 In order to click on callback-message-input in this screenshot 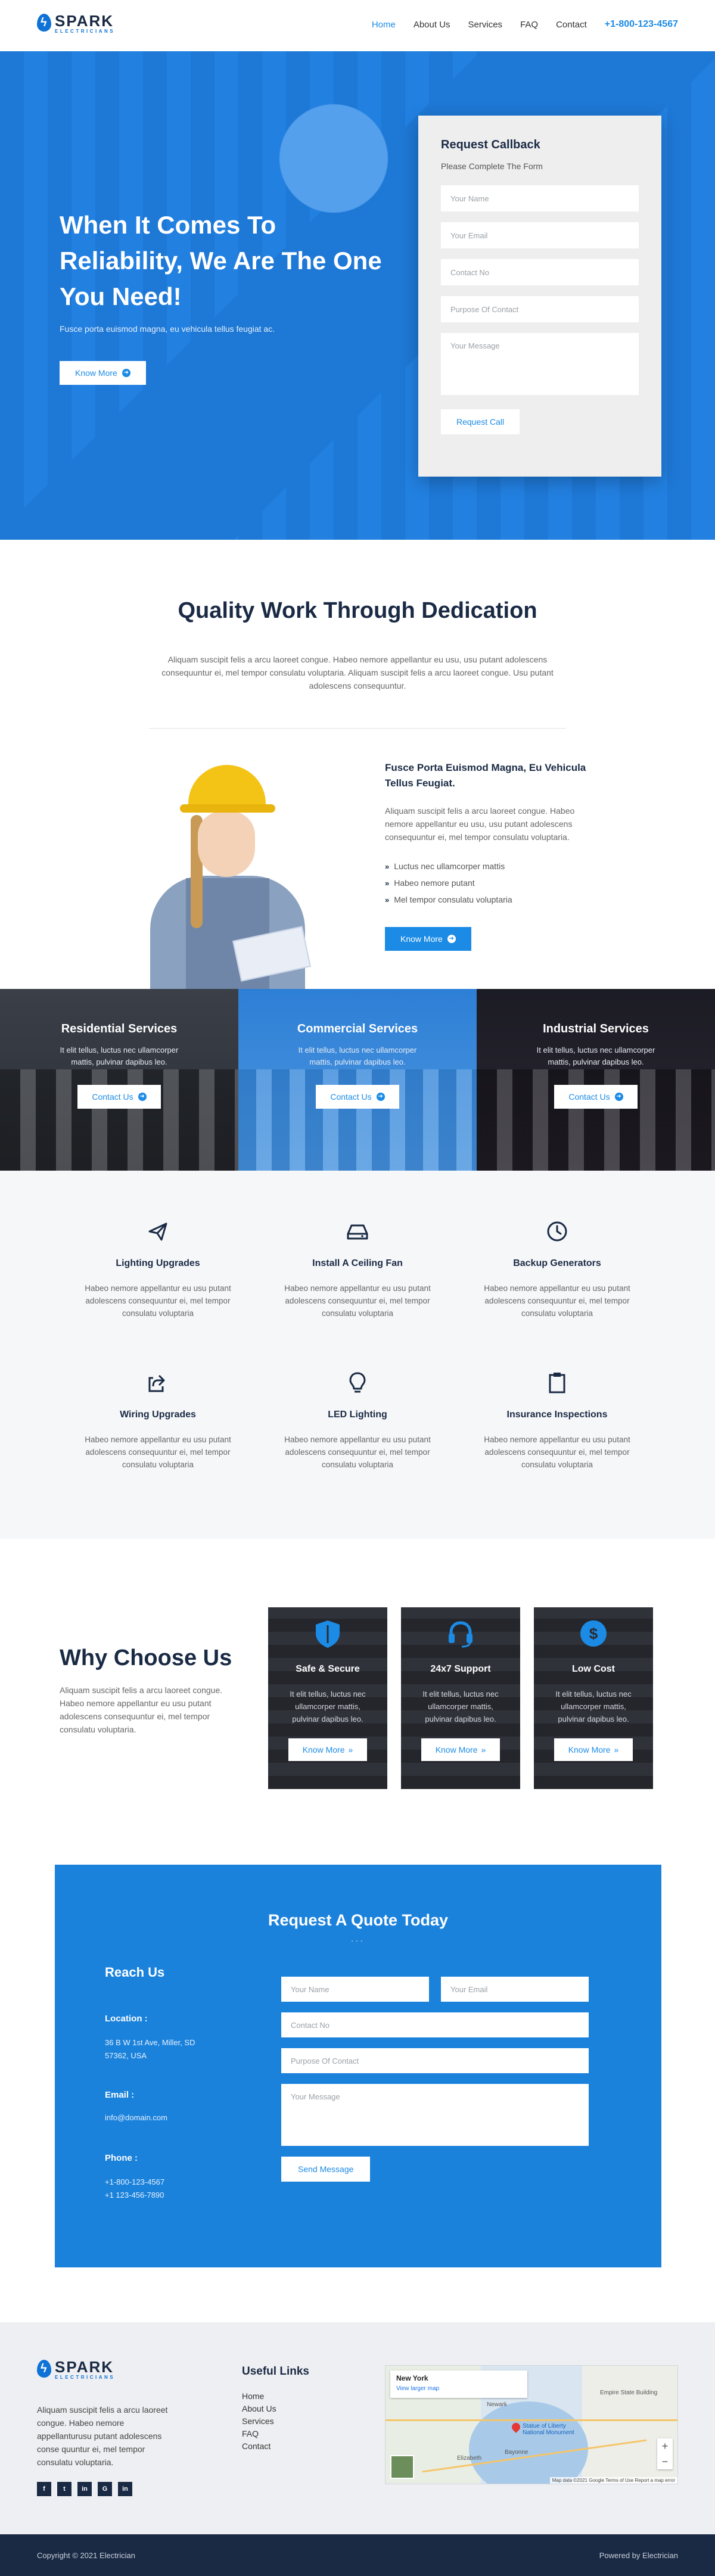, I will do `click(540, 364)`.